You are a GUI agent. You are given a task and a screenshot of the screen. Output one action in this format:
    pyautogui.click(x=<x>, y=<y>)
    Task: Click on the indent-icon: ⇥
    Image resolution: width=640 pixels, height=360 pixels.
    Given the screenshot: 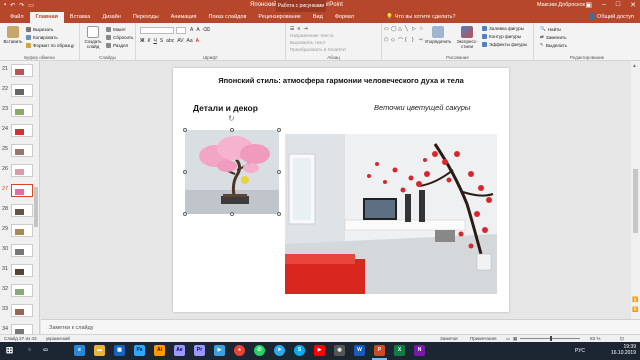 What is the action you would take?
    pyautogui.click(x=305, y=29)
    